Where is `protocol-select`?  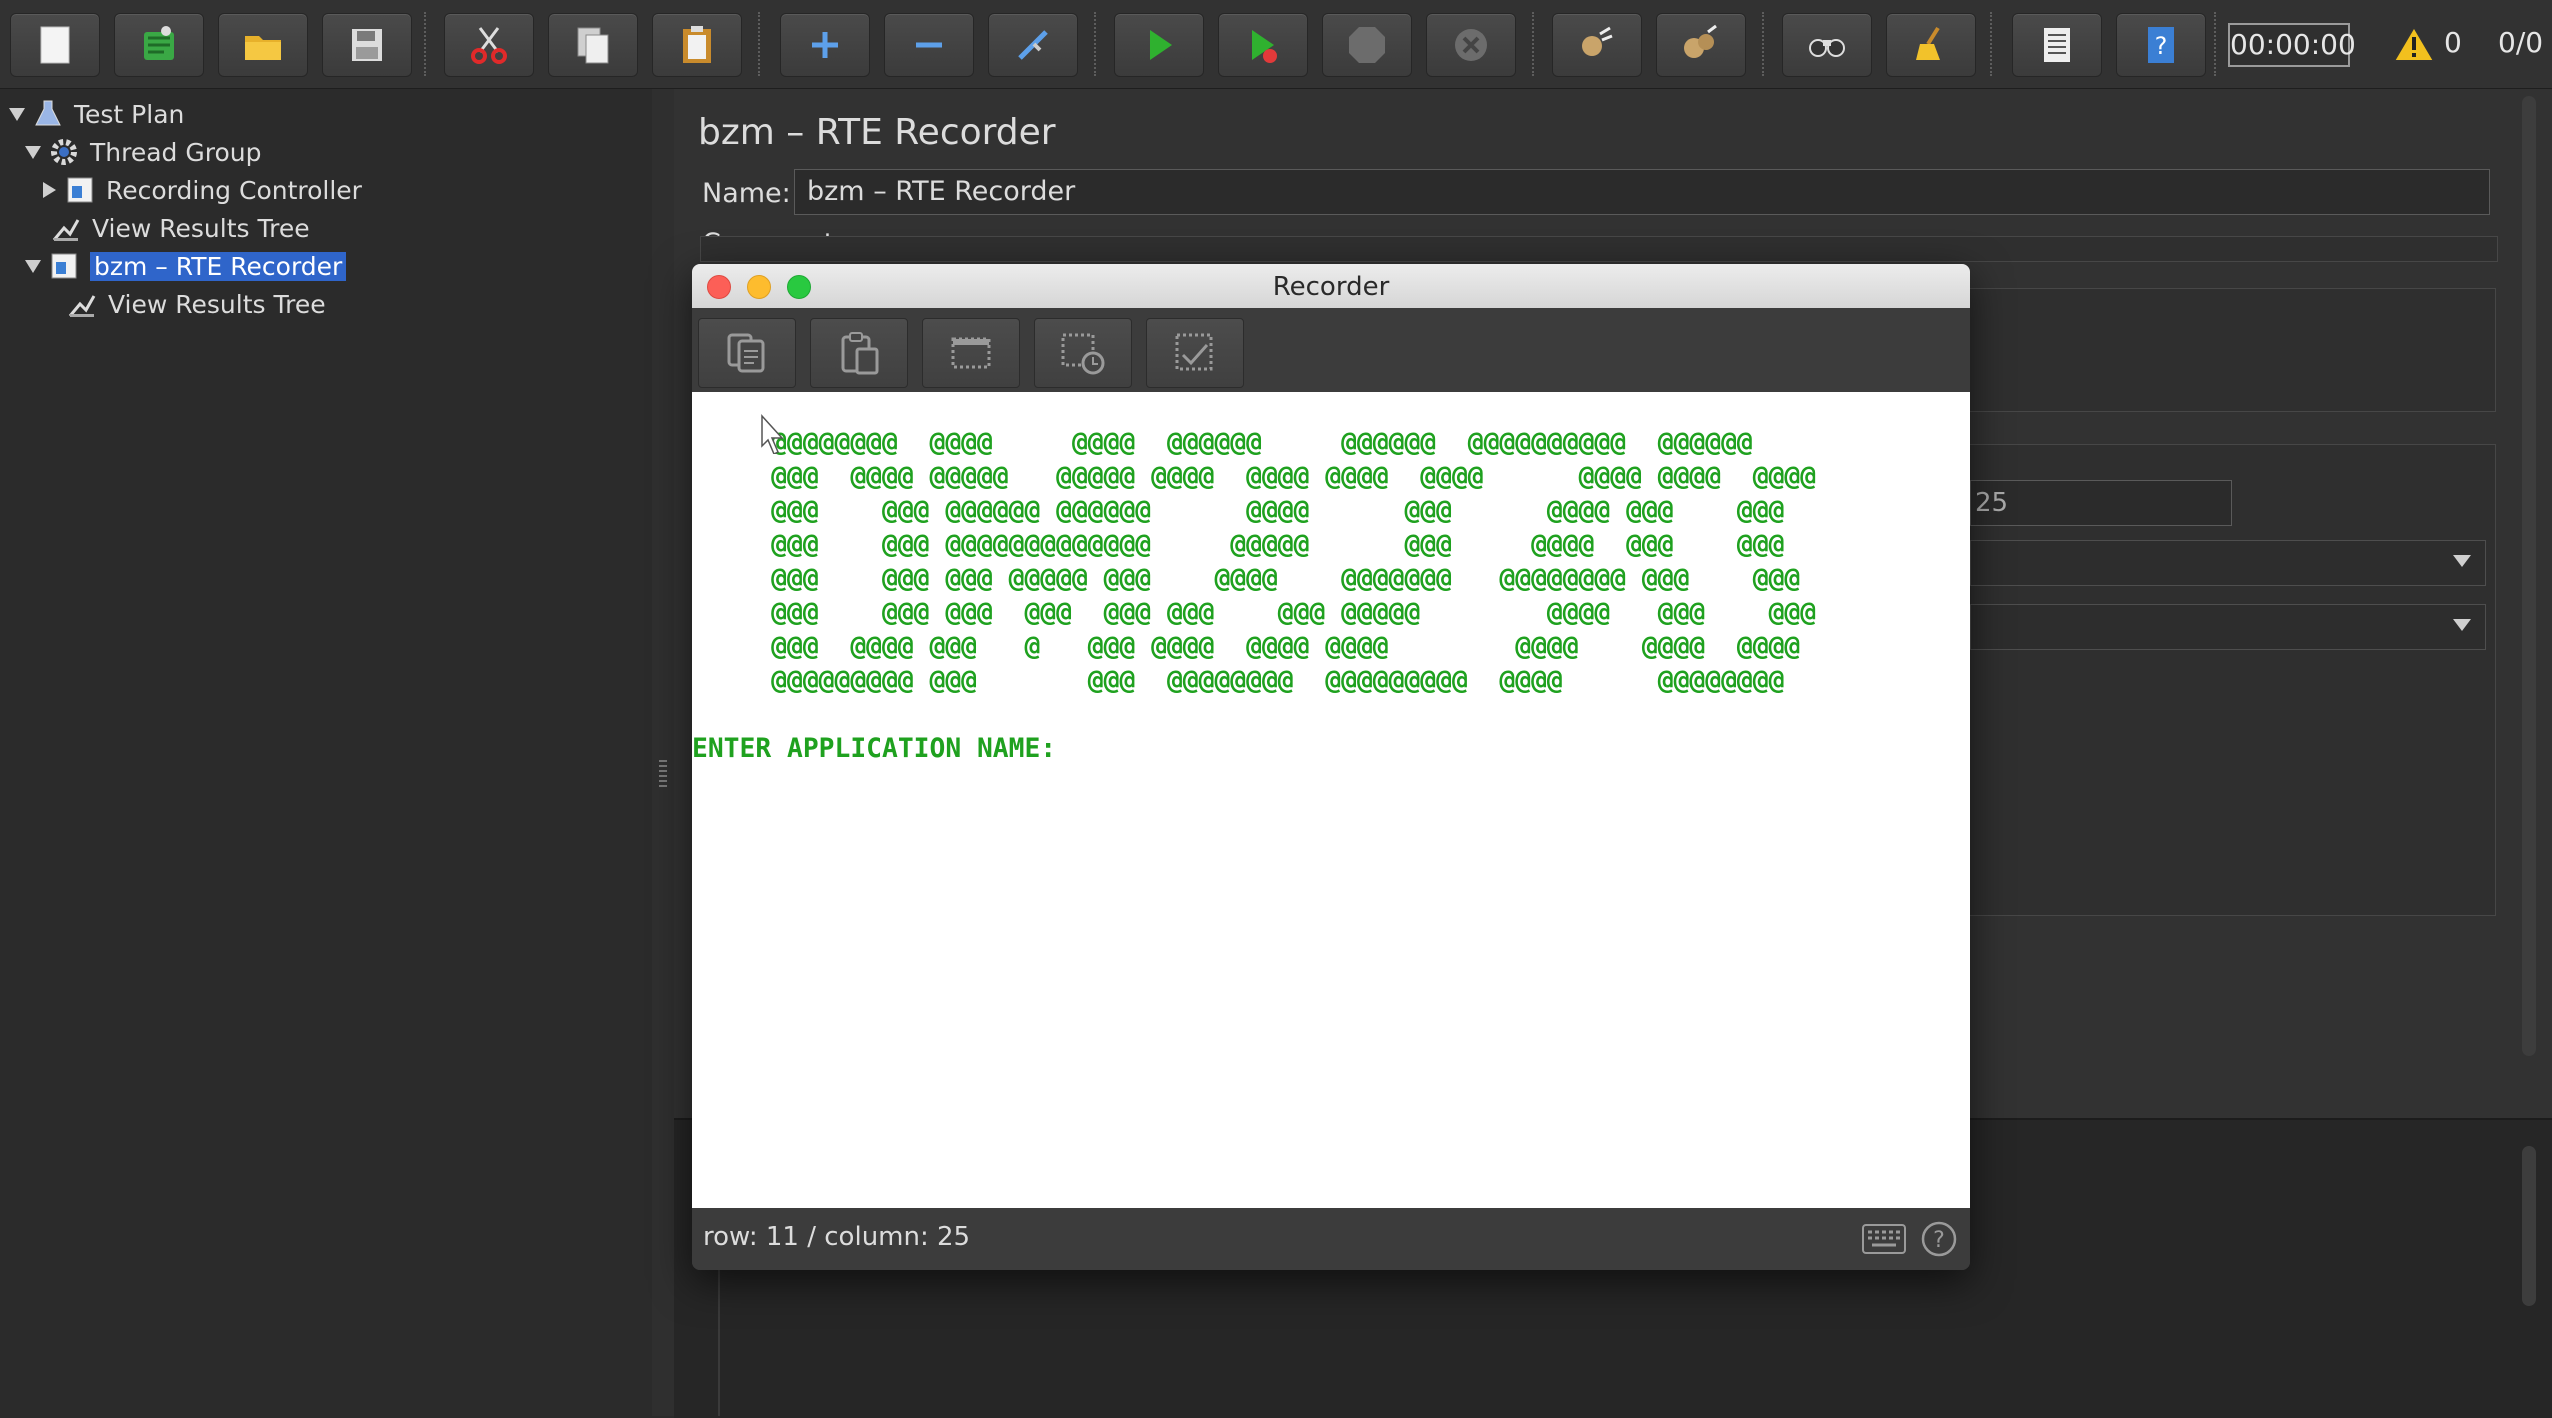
protocol-select is located at coordinates (2228, 563).